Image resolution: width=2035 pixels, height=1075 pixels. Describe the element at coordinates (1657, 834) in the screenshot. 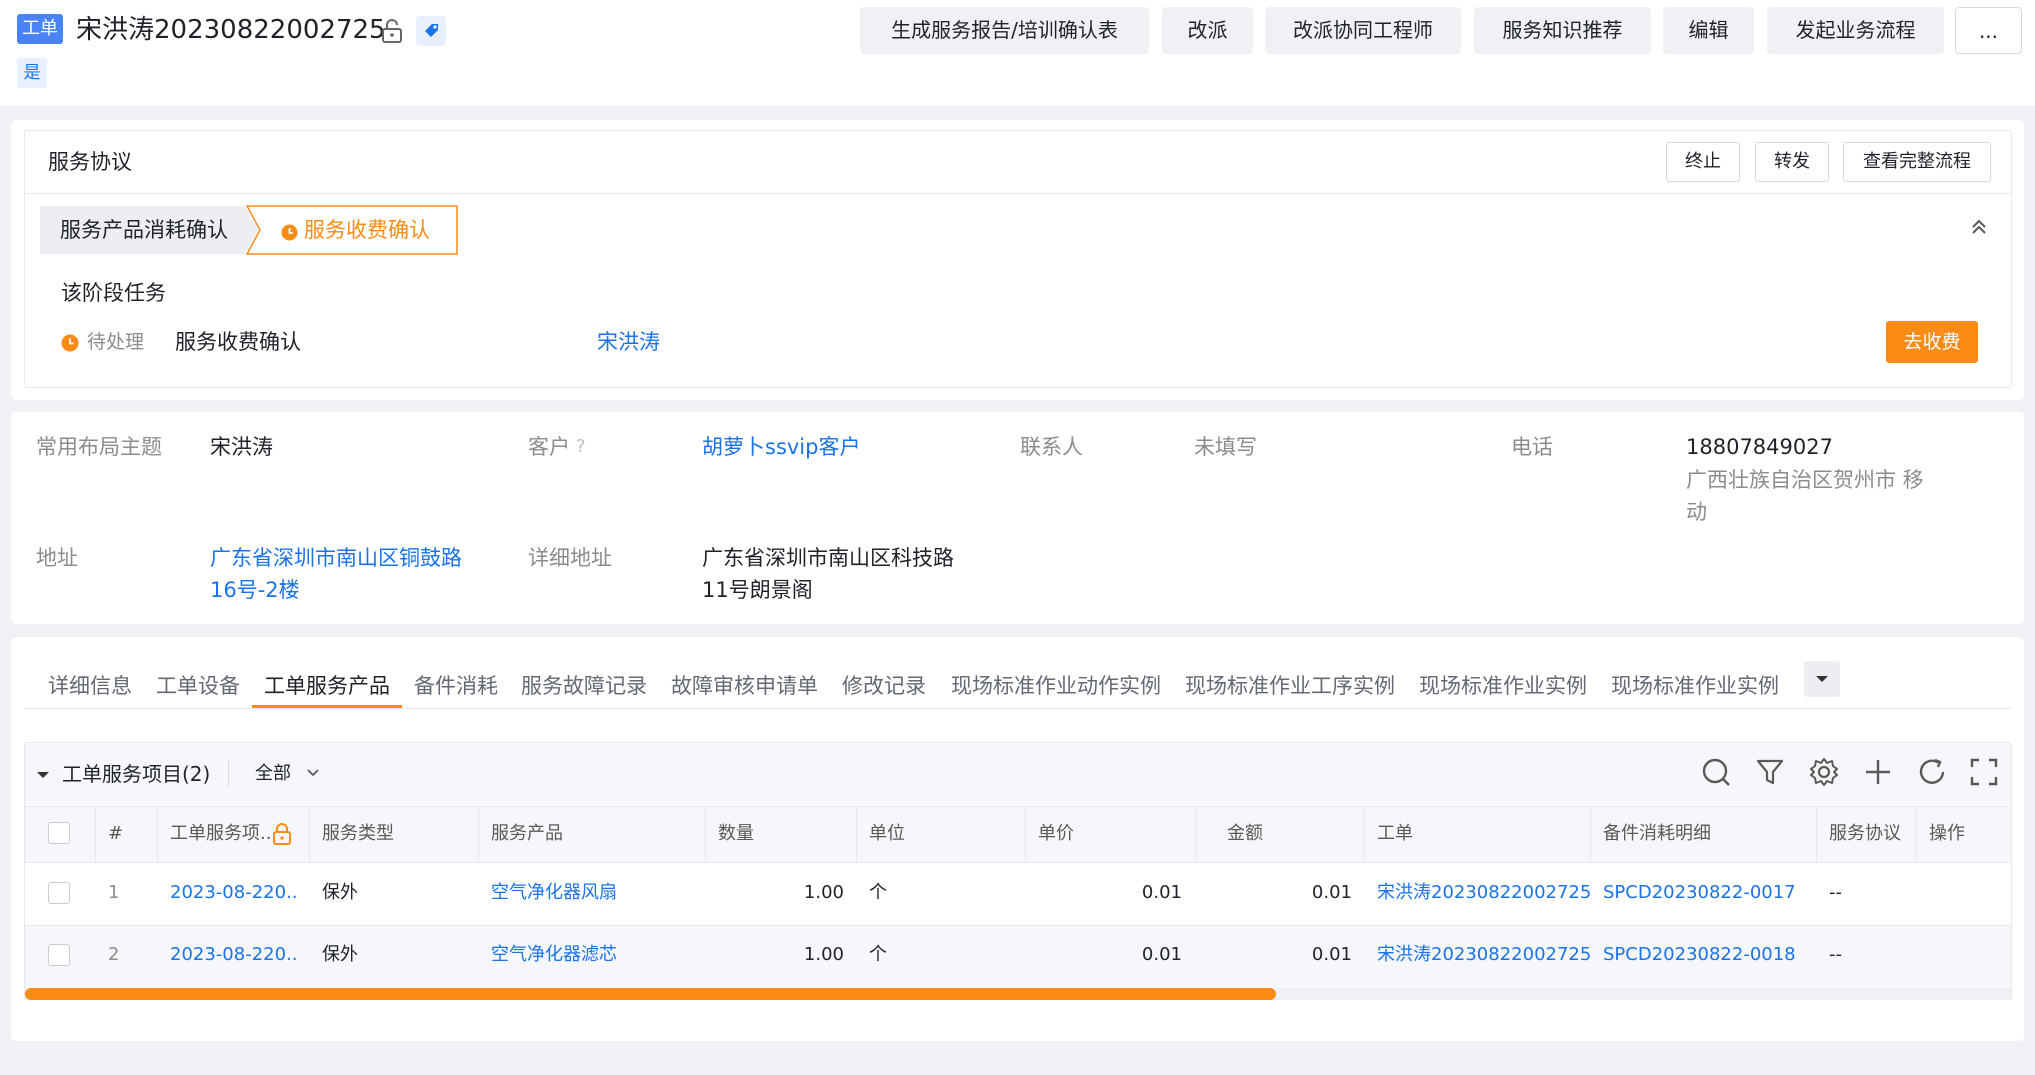

I see `col-header-spare-detail: 备件消耗明细` at that location.